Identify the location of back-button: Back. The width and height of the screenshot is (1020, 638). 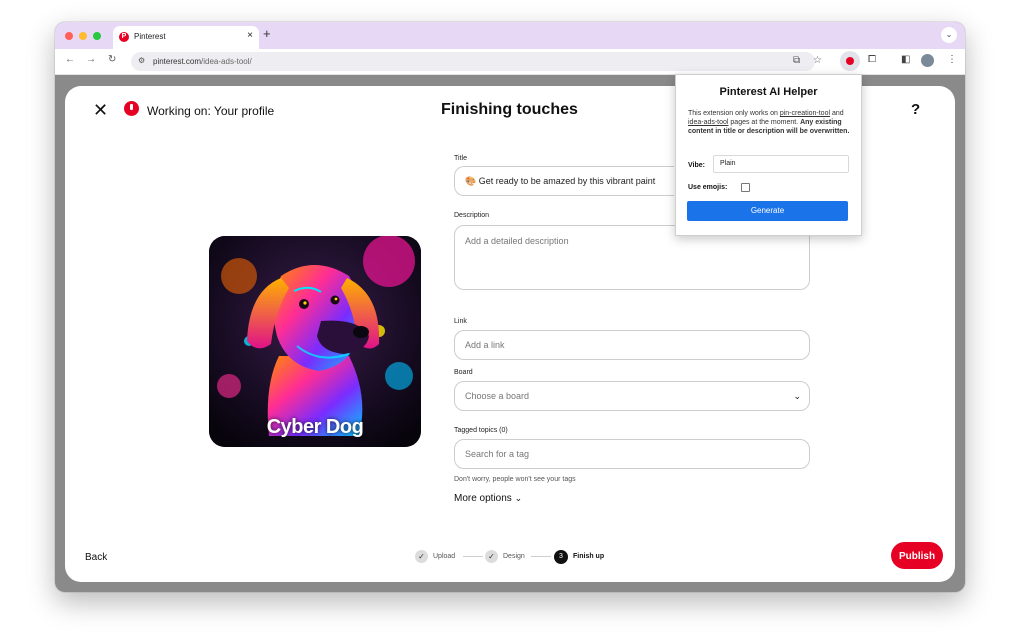
(96, 557).